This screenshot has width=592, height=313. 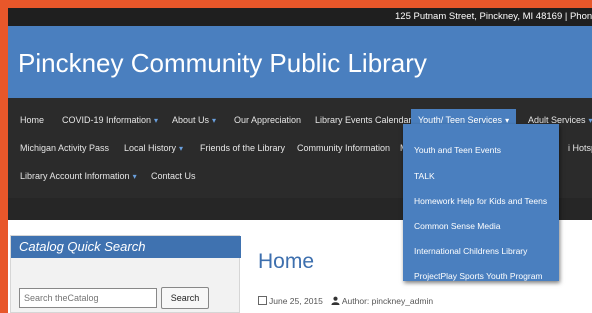 I want to click on nav-local-history: Local History ▾, so click(x=153, y=148).